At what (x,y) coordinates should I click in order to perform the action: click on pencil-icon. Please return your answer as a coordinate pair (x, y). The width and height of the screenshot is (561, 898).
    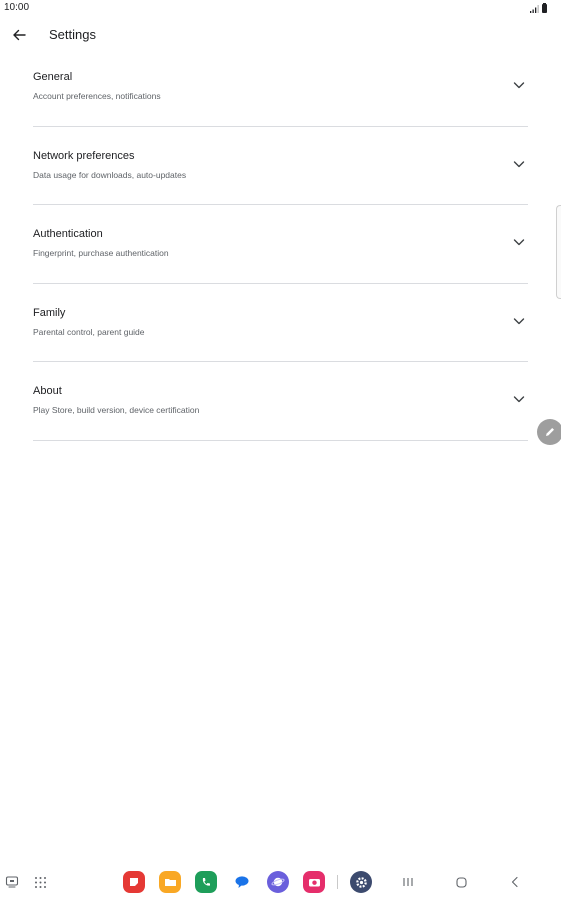
    Looking at the image, I should click on (550, 432).